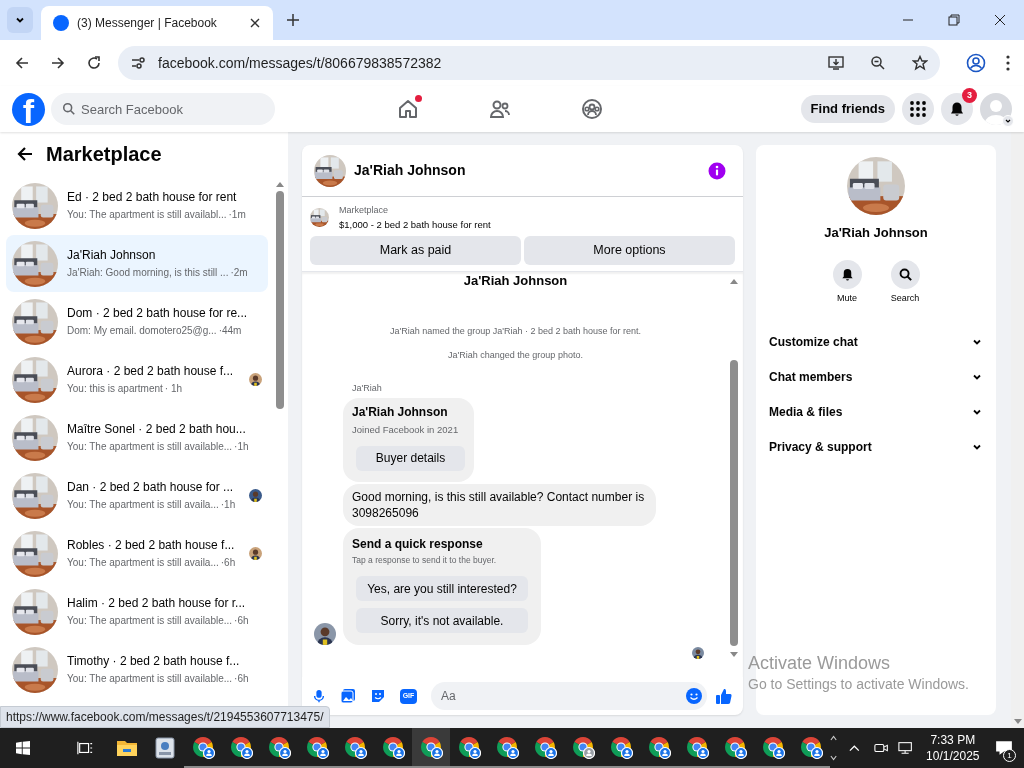 This screenshot has width=1024, height=768. I want to click on notification-center-button: 1, so click(1003, 748).